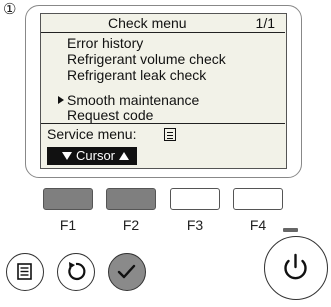 The image size is (331, 307). I want to click on step-marker: ①, so click(10, 9).